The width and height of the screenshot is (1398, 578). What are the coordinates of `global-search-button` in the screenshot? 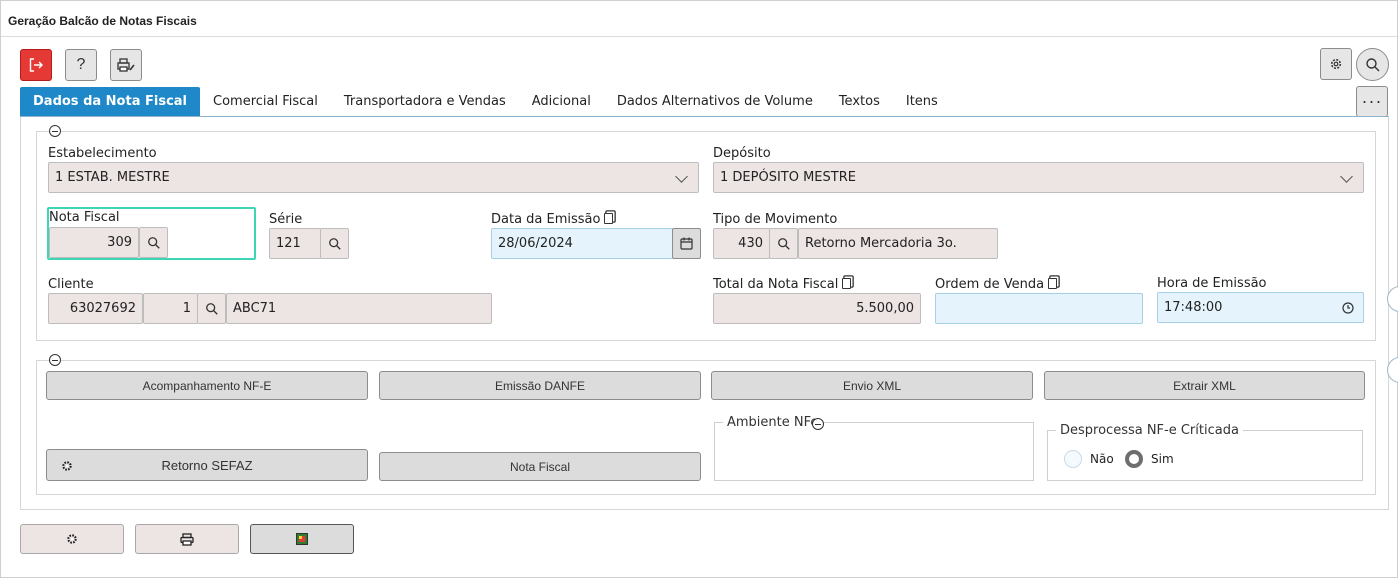 It's located at (1372, 64).